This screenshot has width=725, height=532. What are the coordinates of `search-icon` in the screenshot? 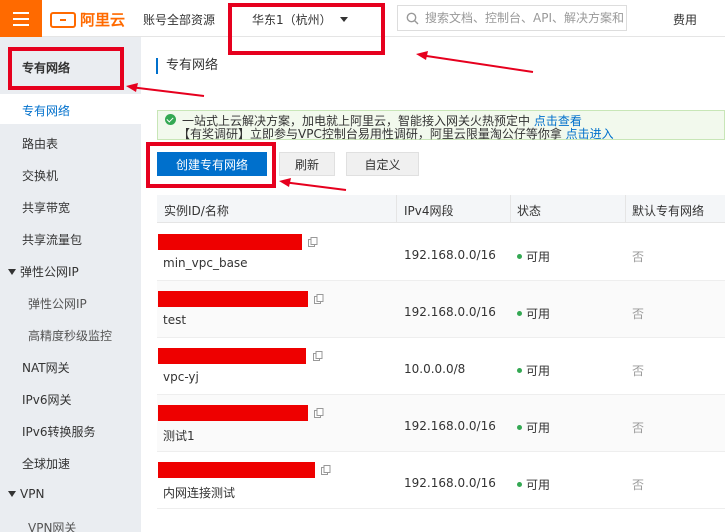 It's located at (412, 18).